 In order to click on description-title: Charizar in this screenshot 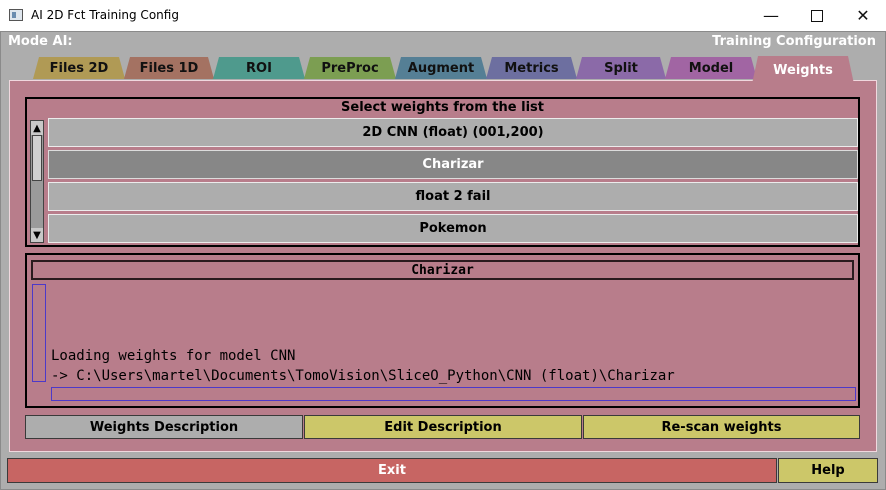, I will do `click(442, 270)`.